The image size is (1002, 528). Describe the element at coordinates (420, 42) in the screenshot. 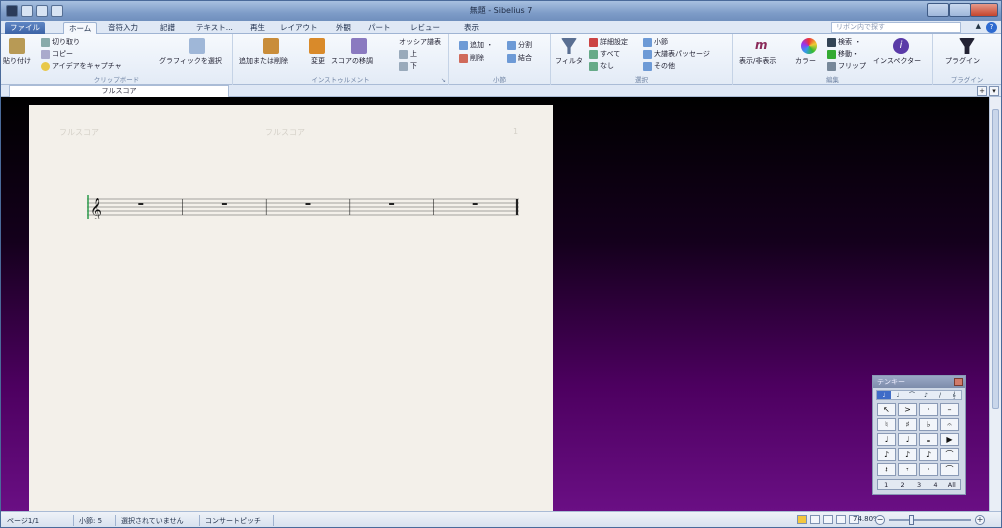

I see `ossia-staff-button: オッシア譜表` at that location.